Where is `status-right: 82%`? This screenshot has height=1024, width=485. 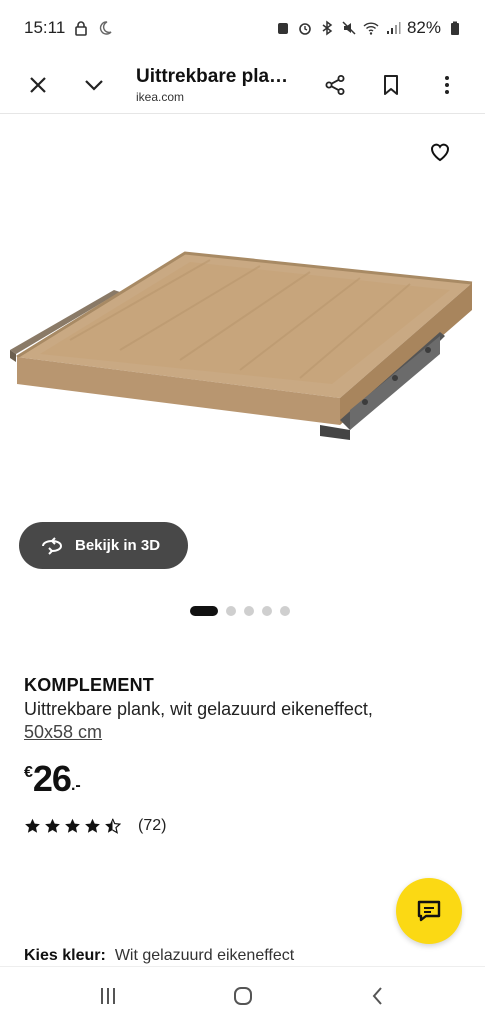
status-right: 82% is located at coordinates (369, 28).